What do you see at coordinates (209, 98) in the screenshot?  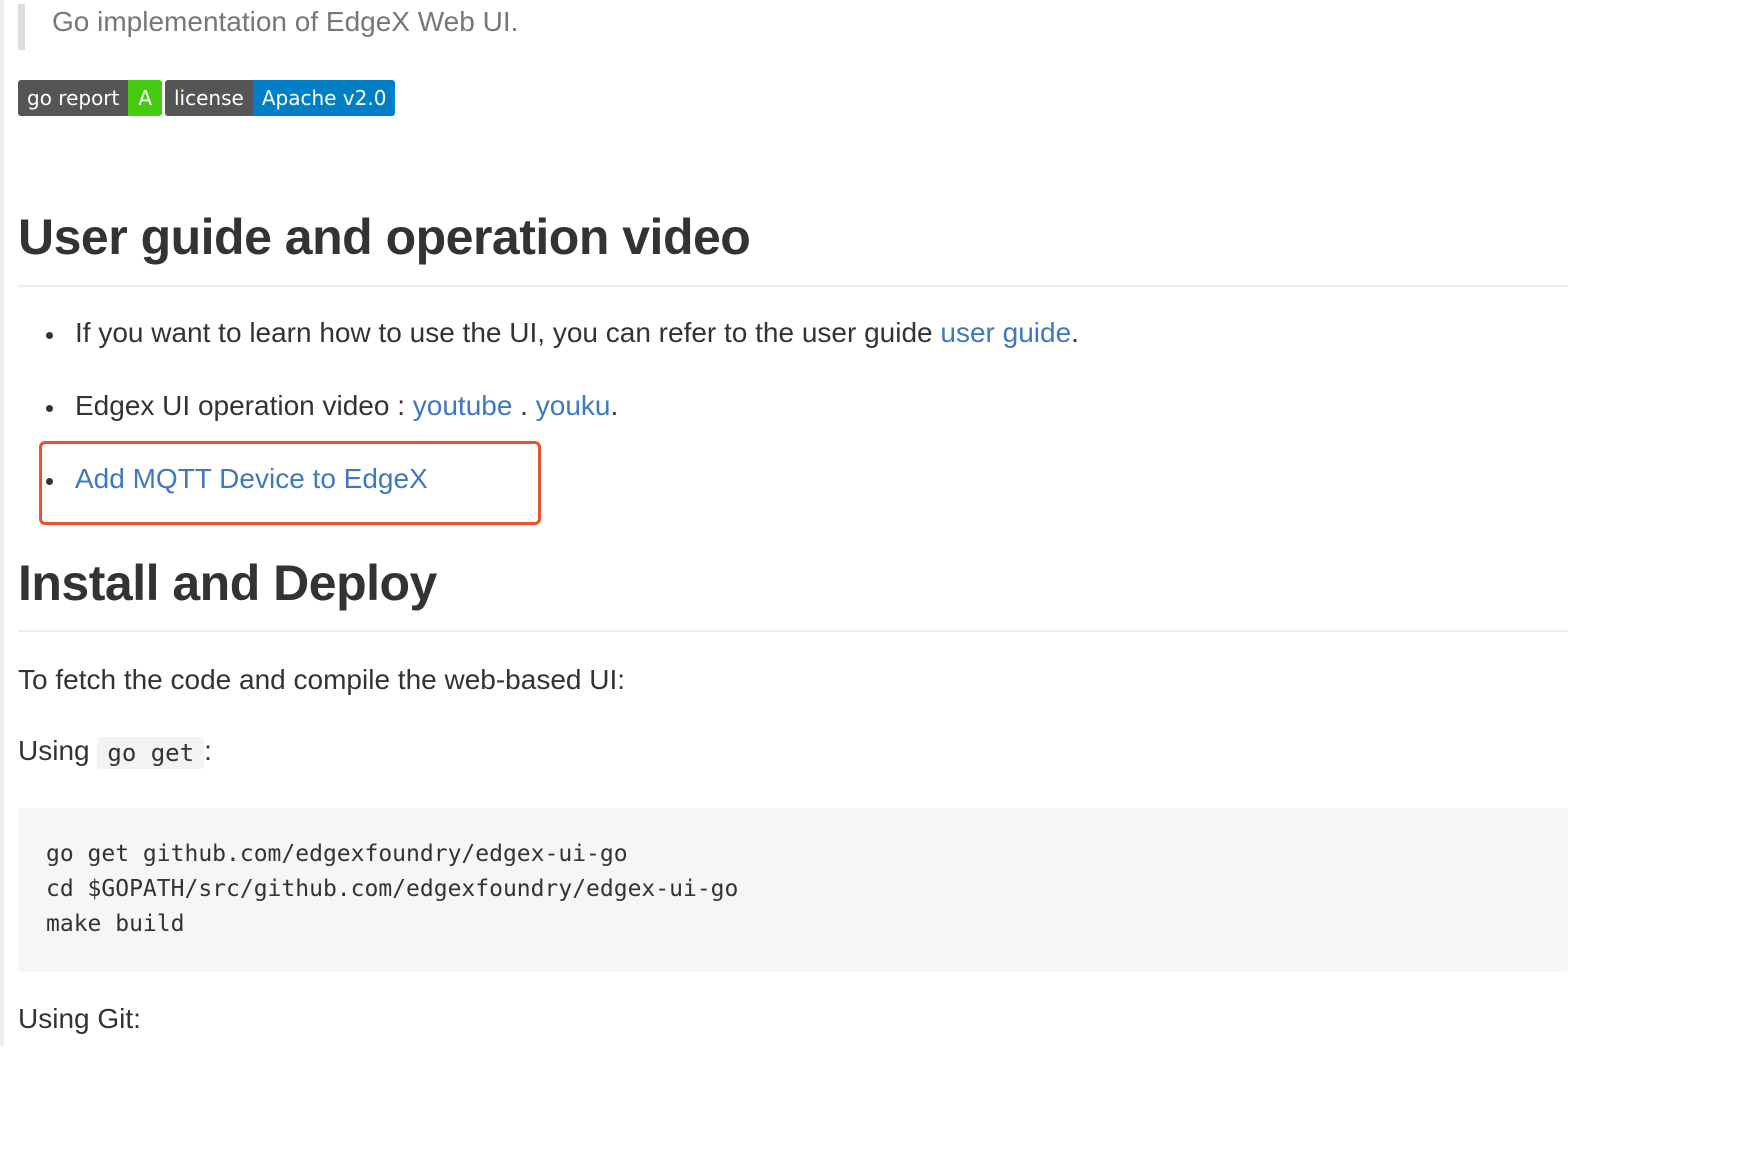 I see `badge-label: license` at bounding box center [209, 98].